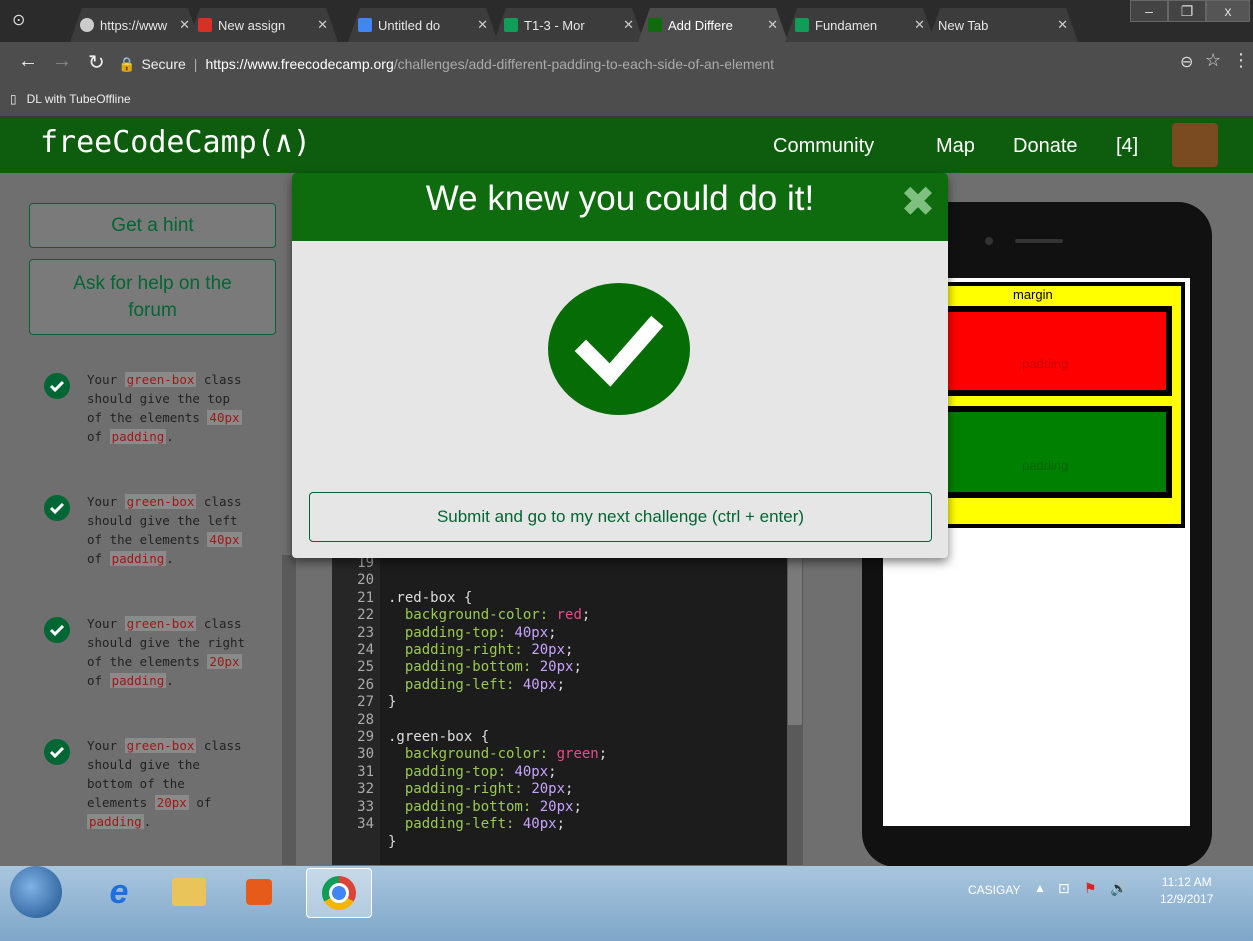 Image resolution: width=1253 pixels, height=941 pixels. What do you see at coordinates (1039, 241) in the screenshot?
I see `phone-speaker` at bounding box center [1039, 241].